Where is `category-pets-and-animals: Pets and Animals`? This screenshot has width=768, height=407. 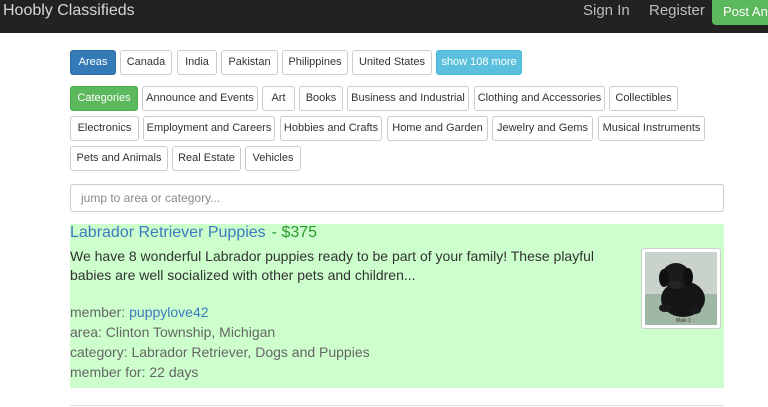
category-pets-and-animals: Pets and Animals is located at coordinates (119, 158).